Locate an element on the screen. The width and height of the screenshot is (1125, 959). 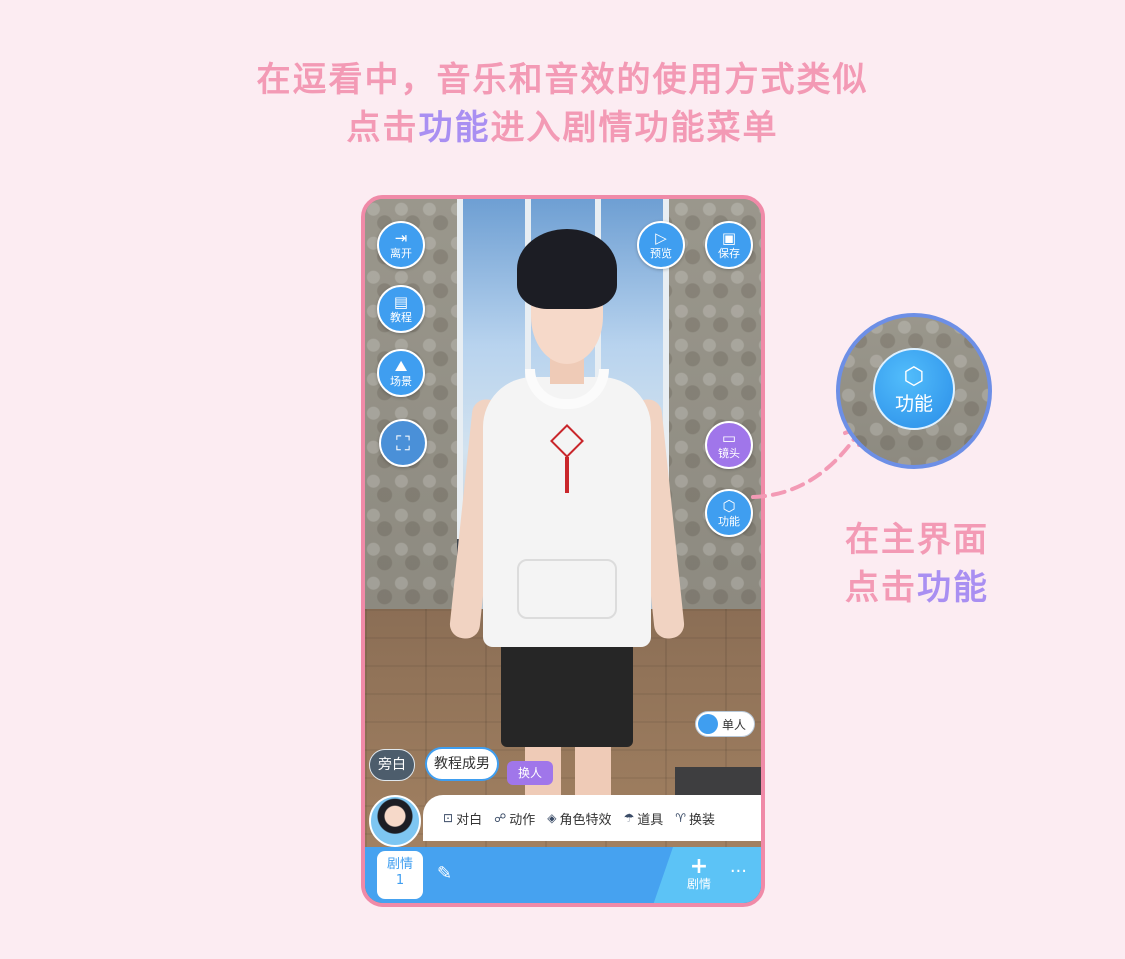
action-label: 道具 is located at coordinates (650, 820).